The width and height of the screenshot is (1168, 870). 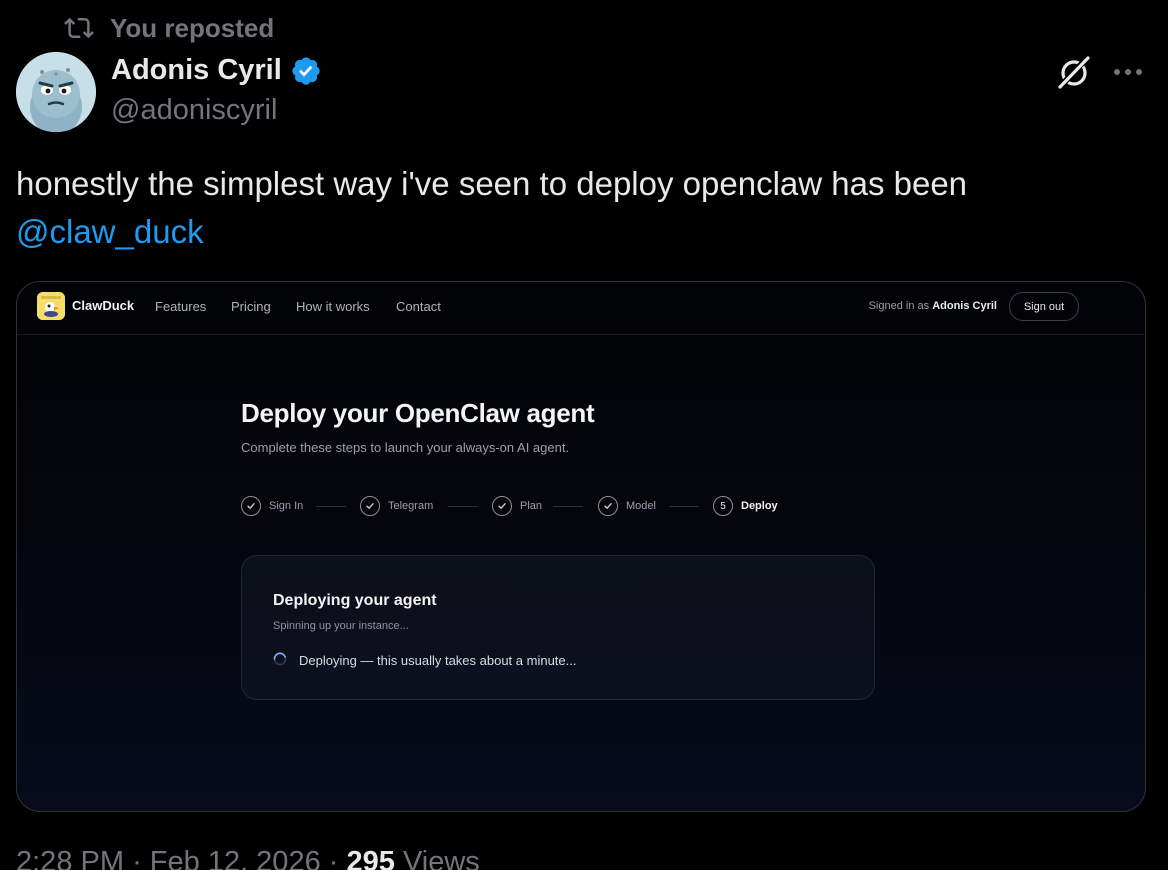 What do you see at coordinates (641, 506) in the screenshot?
I see `step-label: Model` at bounding box center [641, 506].